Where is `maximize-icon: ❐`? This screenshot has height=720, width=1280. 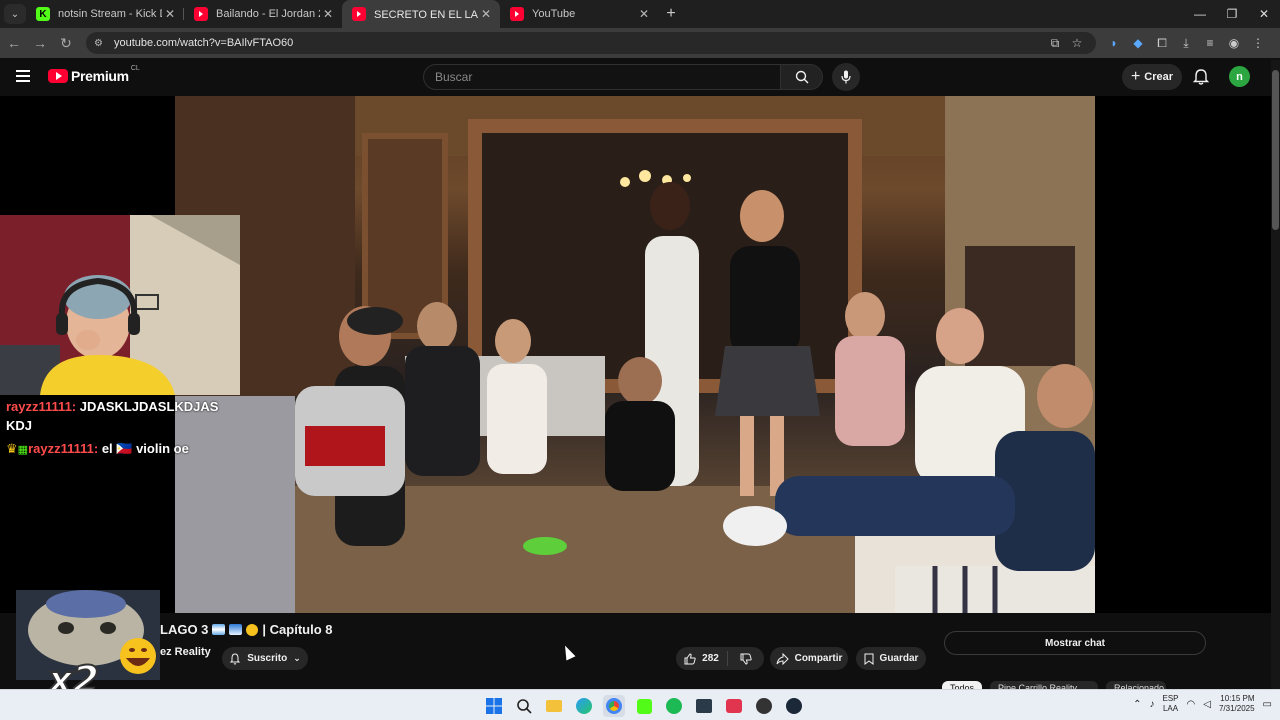 maximize-icon: ❐ is located at coordinates (1232, 14).